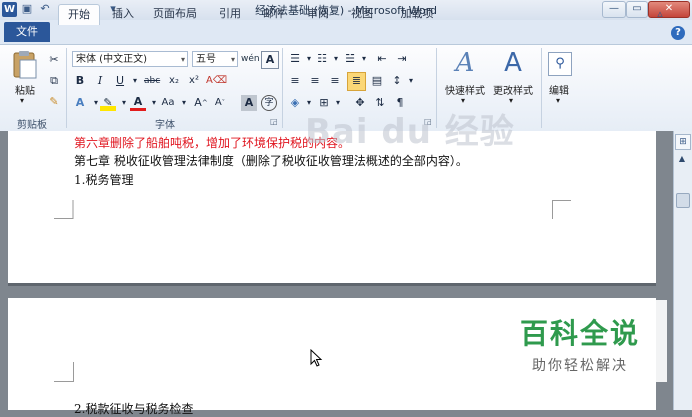 The width and height of the screenshot is (692, 417). What do you see at coordinates (133, 408) in the screenshot?
I see `doc-line-tax-collection: 2.税款征收与税务检查` at bounding box center [133, 408].